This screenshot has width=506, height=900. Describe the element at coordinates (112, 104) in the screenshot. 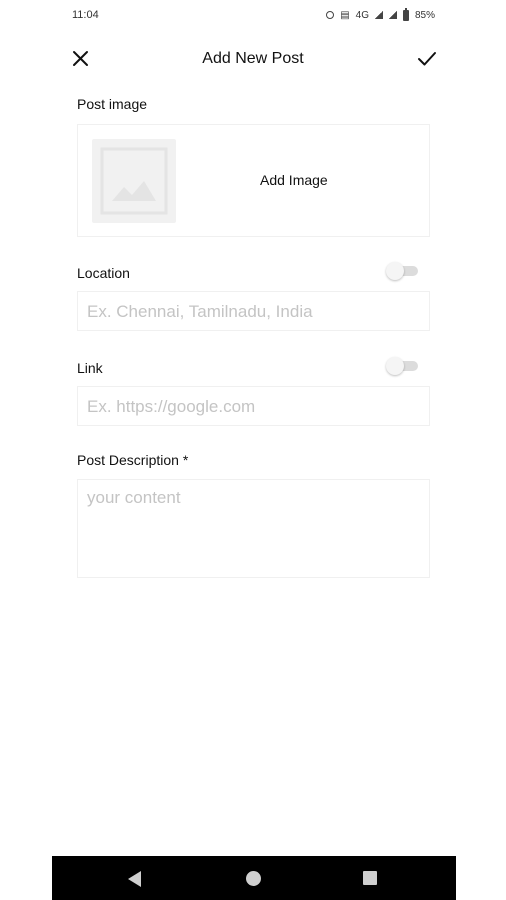

I see `post-image-label: Post image` at that location.